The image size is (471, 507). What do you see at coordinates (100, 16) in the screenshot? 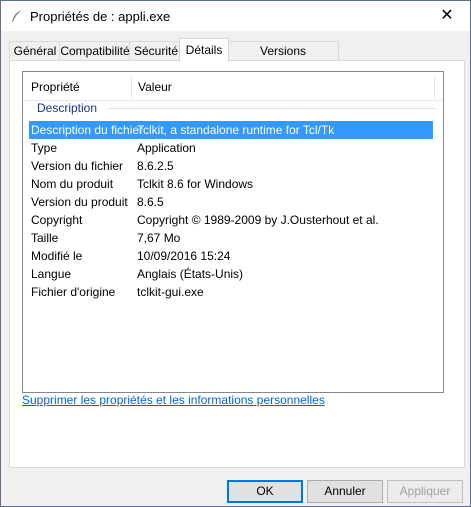
I see `window-title: Propriétés de : appli.exe` at bounding box center [100, 16].